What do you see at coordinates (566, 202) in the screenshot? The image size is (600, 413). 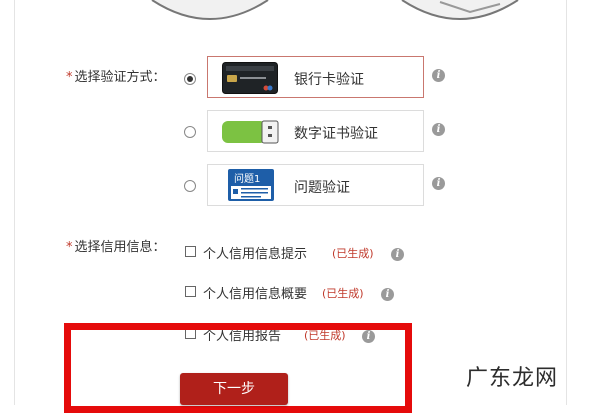 I see `content-right-border` at bounding box center [566, 202].